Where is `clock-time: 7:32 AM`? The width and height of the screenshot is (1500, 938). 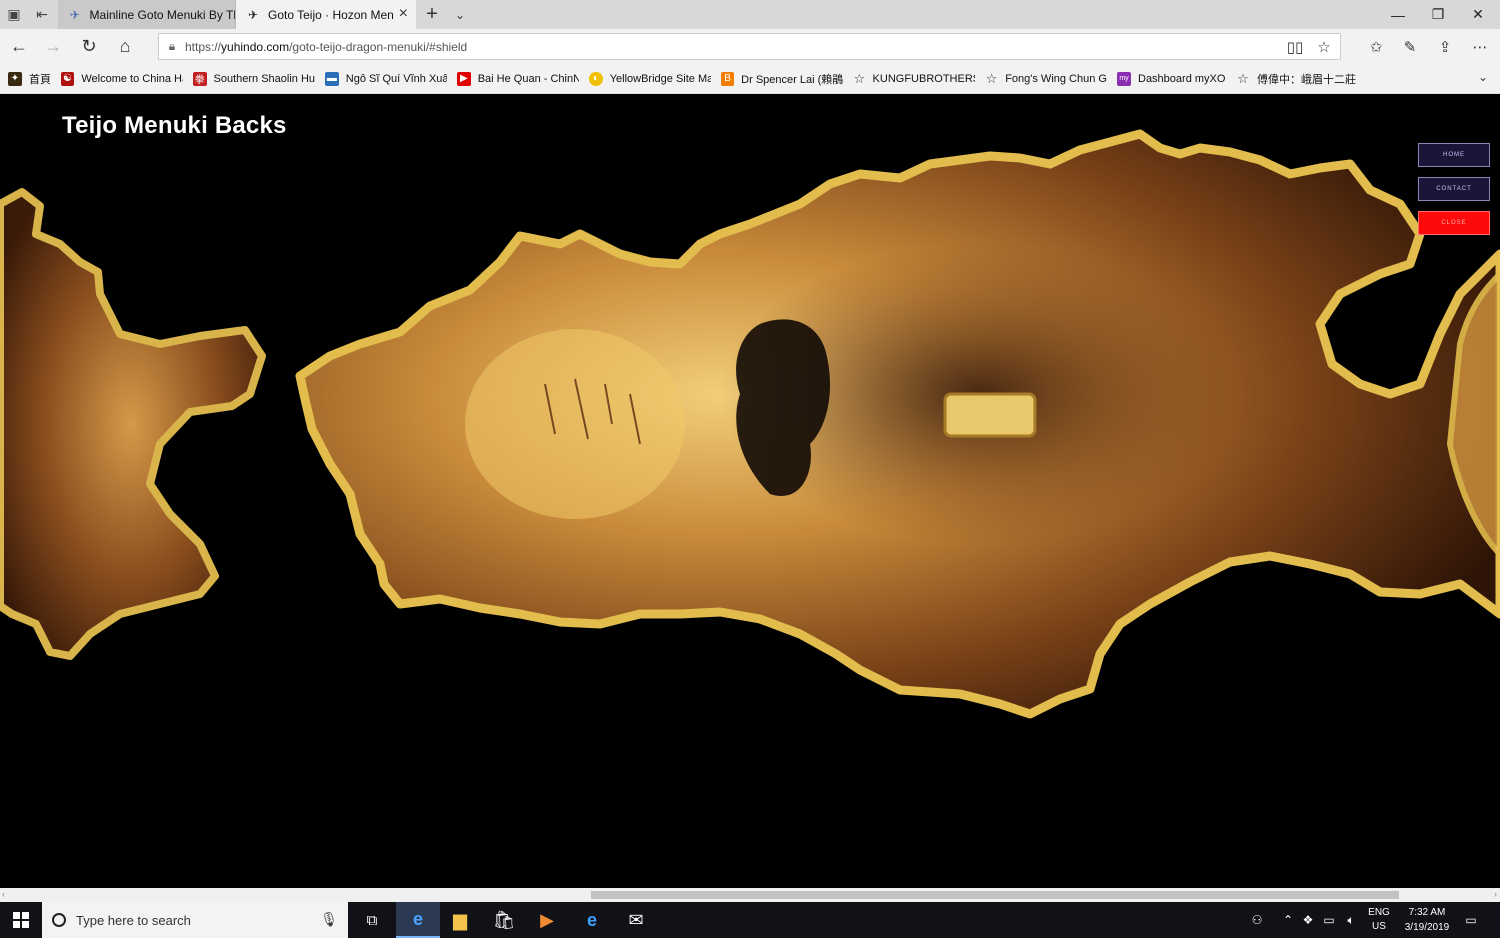 clock-time: 7:32 AM is located at coordinates (1427, 912).